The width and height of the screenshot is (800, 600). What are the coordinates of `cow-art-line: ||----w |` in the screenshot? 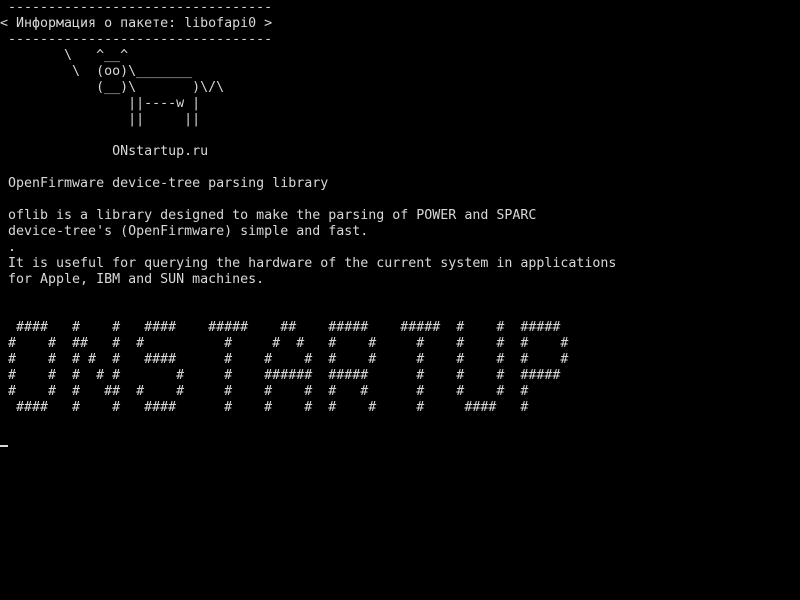 It's located at (100, 103).